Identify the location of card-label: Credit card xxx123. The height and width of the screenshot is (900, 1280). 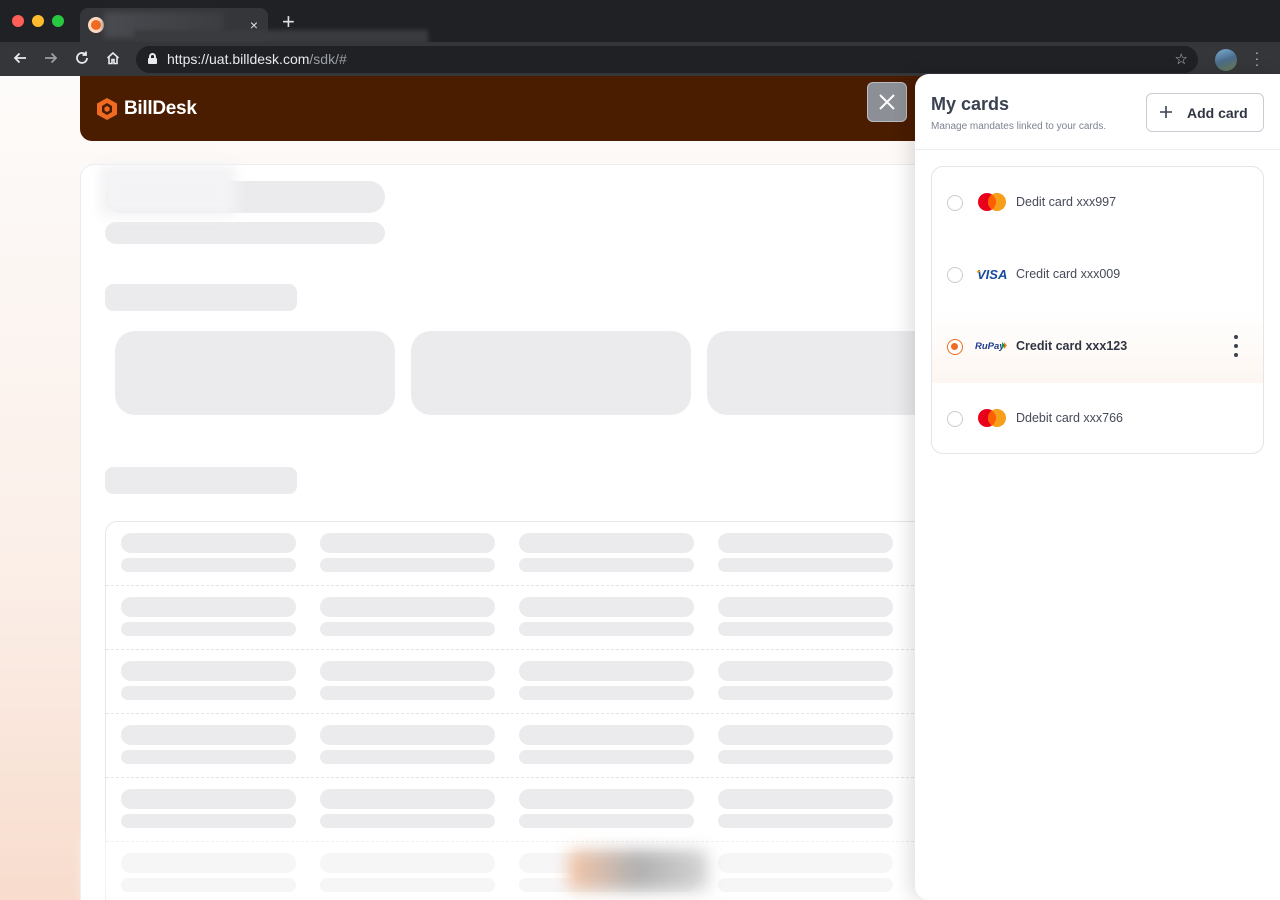
(1072, 346).